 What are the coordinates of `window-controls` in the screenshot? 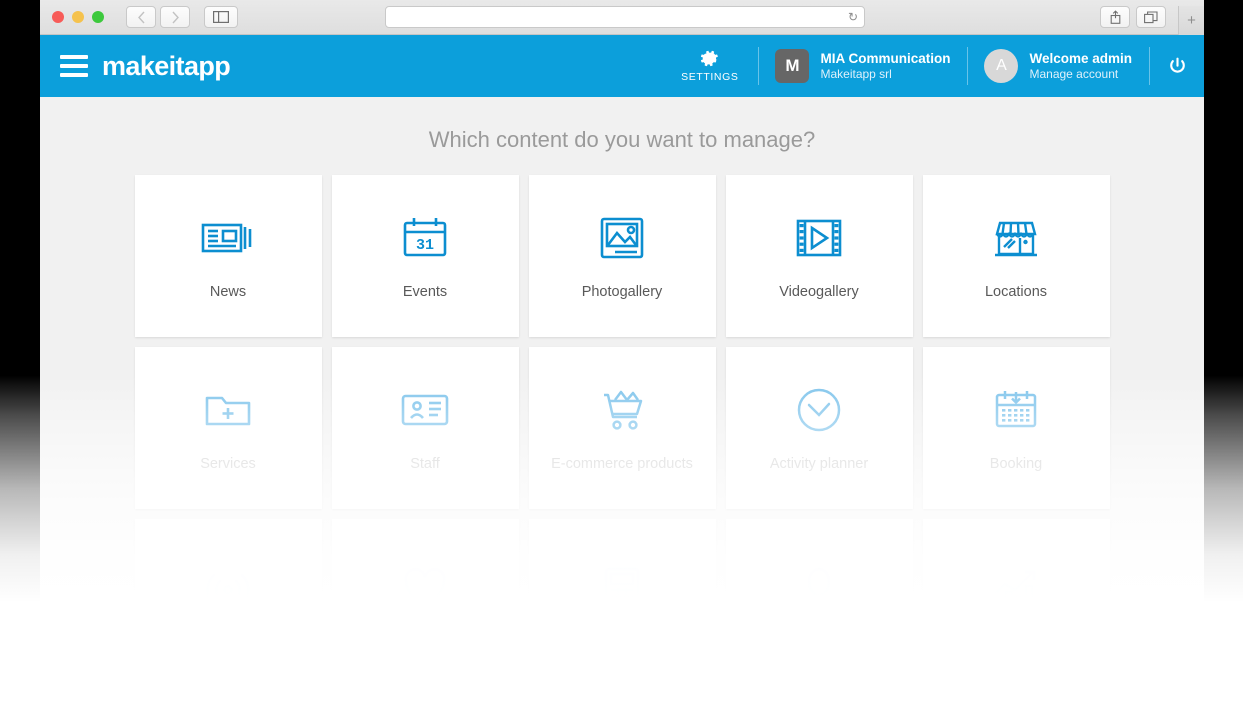 It's located at (78, 17).